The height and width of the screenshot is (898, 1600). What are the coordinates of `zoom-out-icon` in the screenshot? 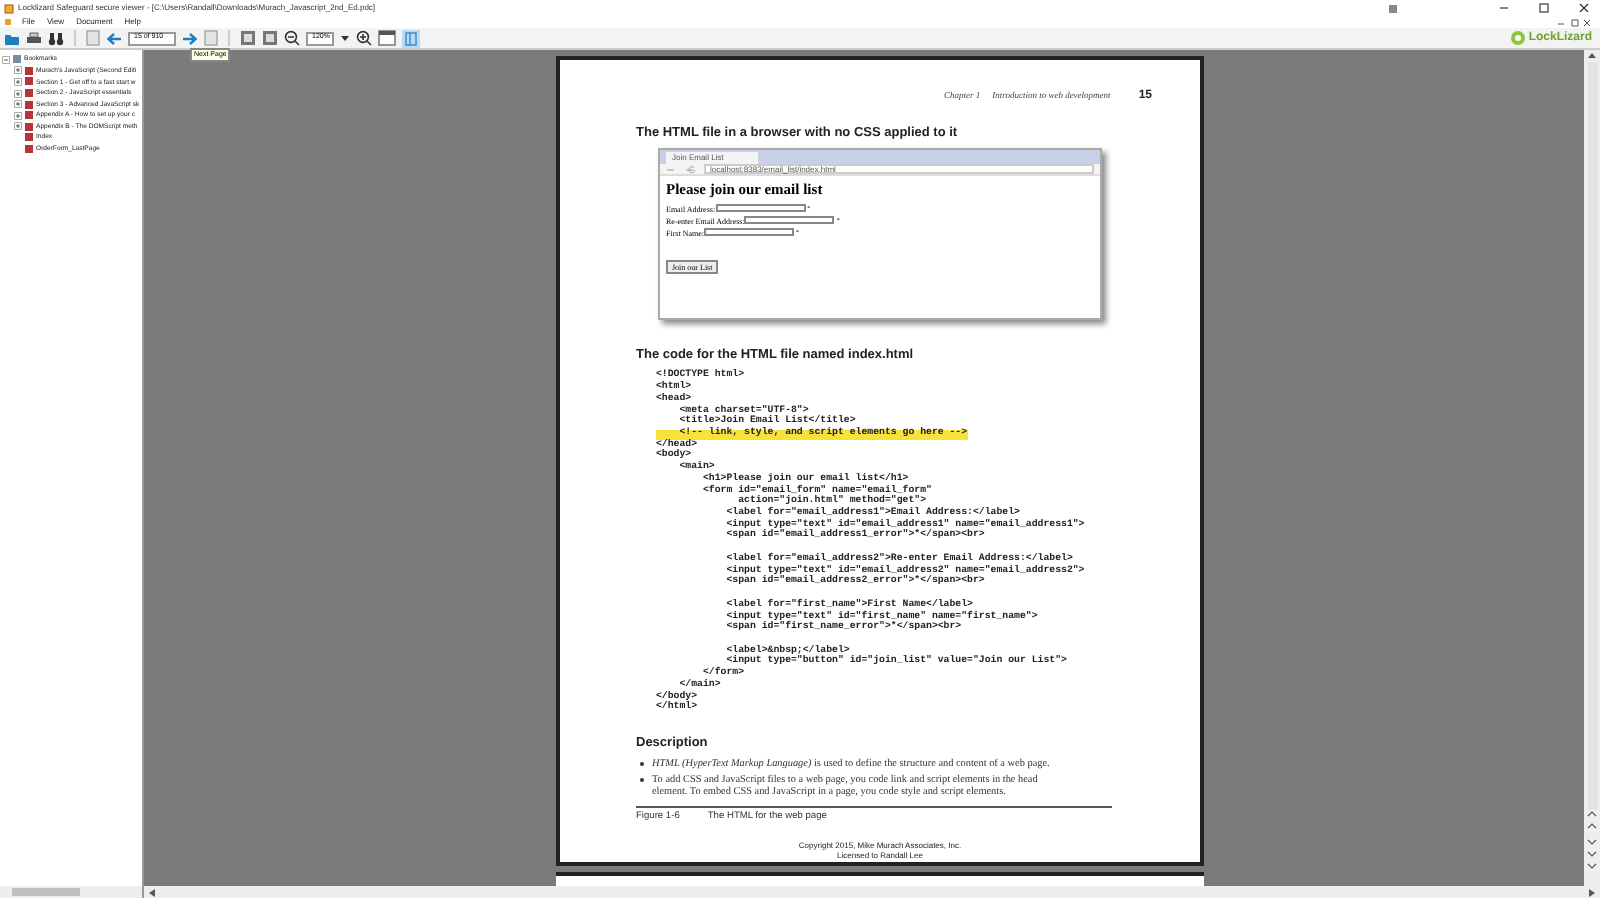 It's located at (292, 38).